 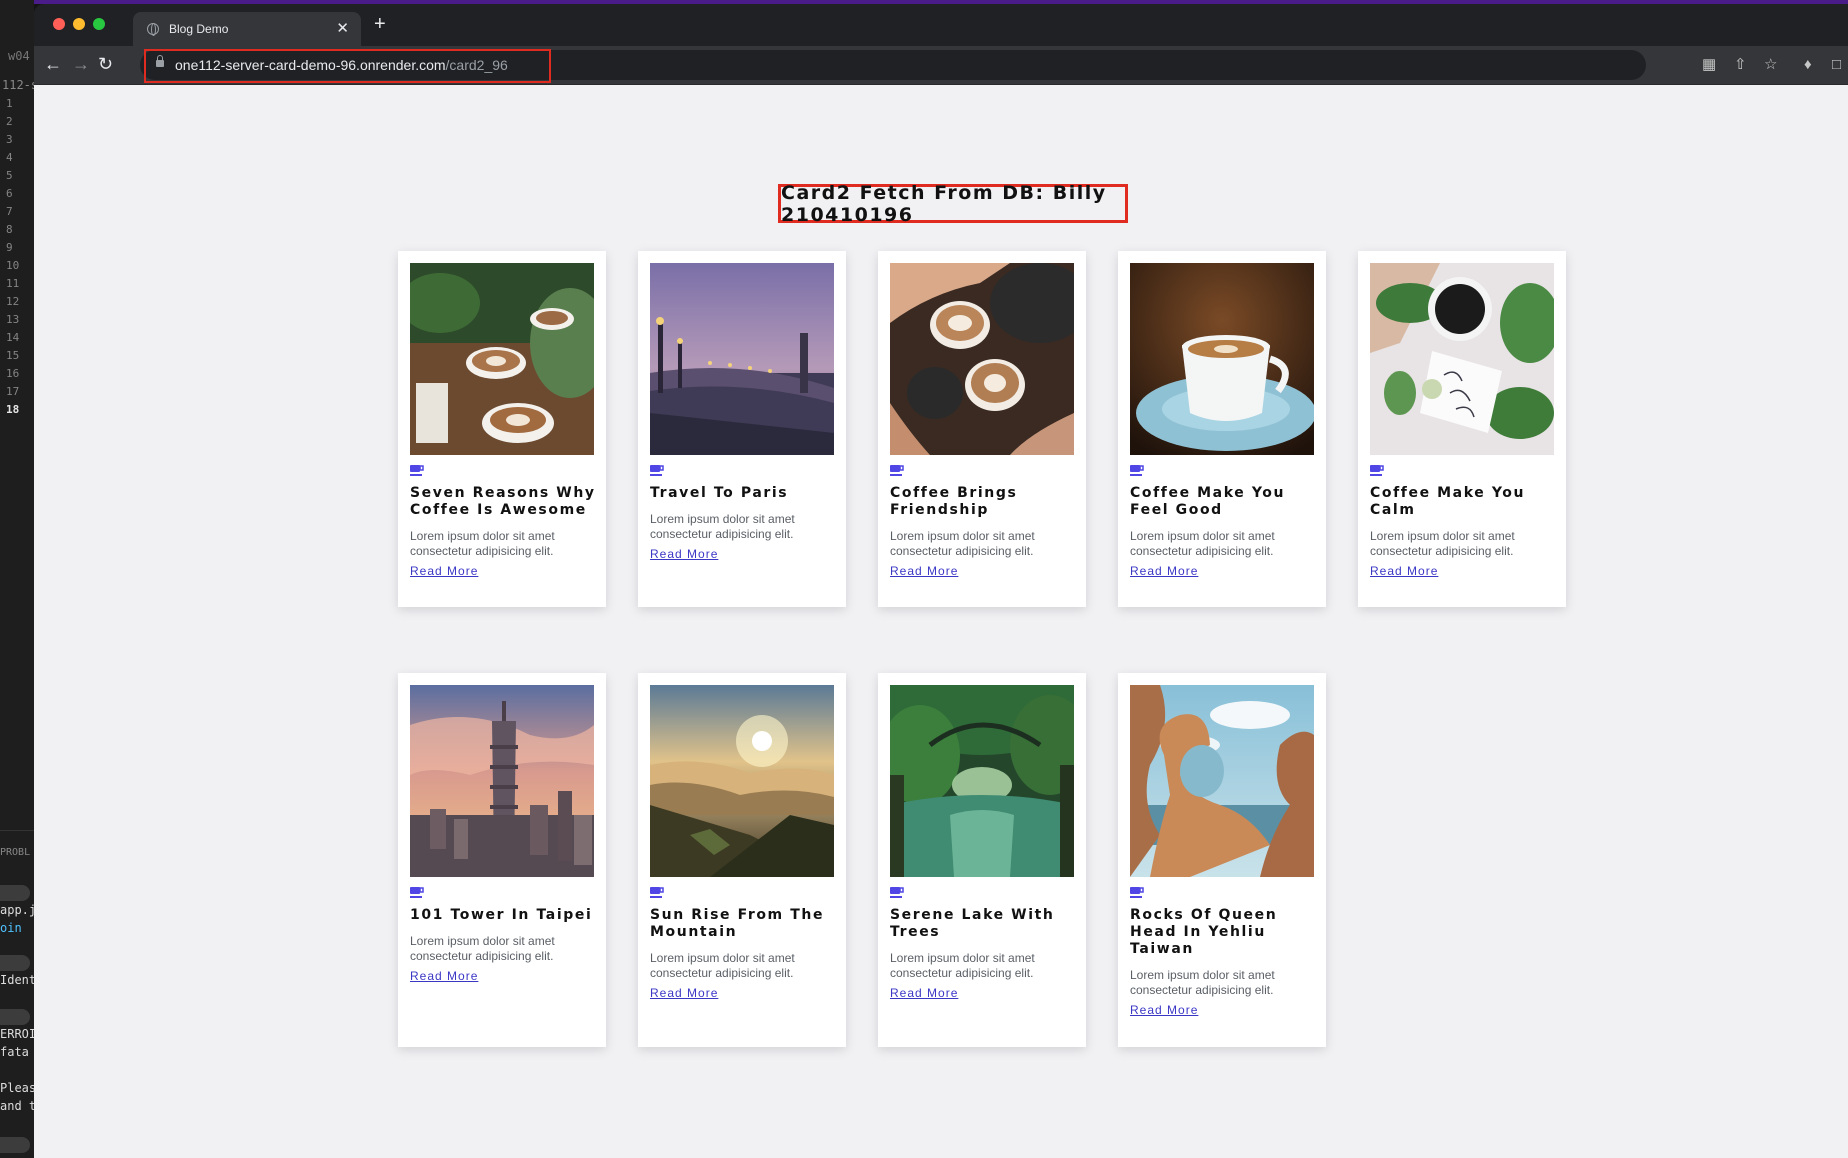 I want to click on card-title: Coffee Brings Friendship, so click(x=954, y=501).